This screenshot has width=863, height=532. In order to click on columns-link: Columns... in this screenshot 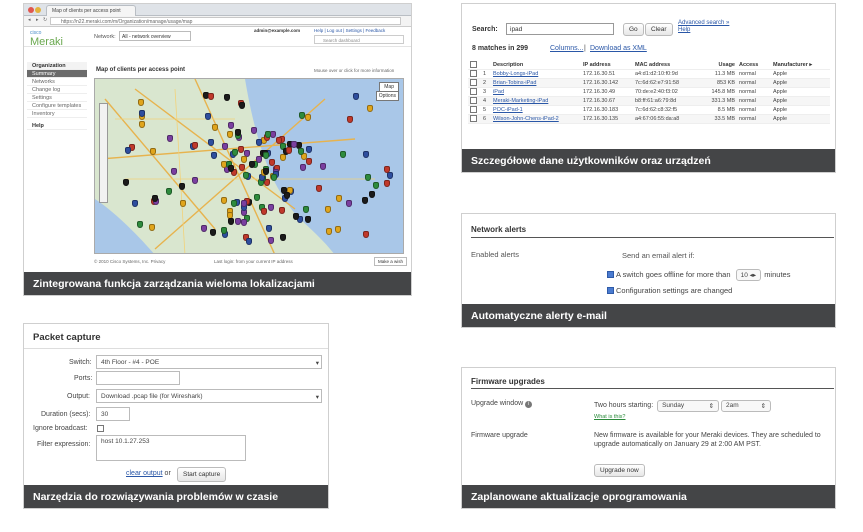, I will do `click(566, 48)`.